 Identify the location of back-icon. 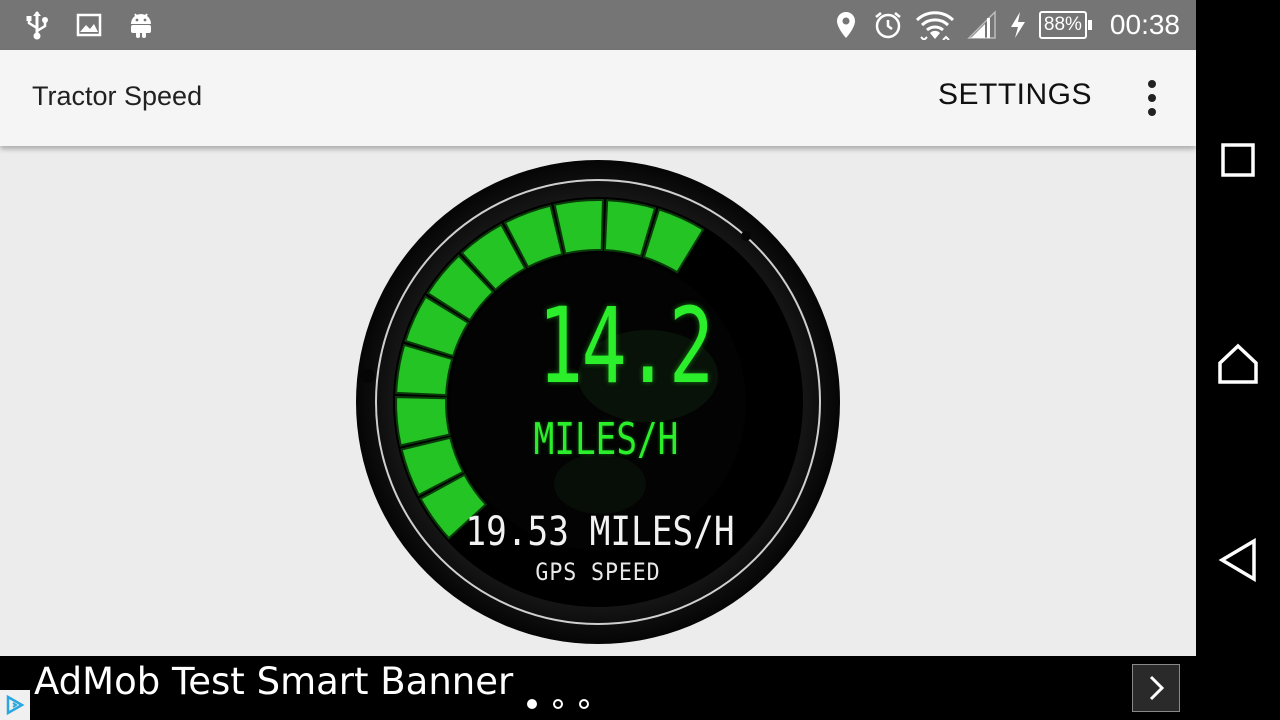
(1238, 560).